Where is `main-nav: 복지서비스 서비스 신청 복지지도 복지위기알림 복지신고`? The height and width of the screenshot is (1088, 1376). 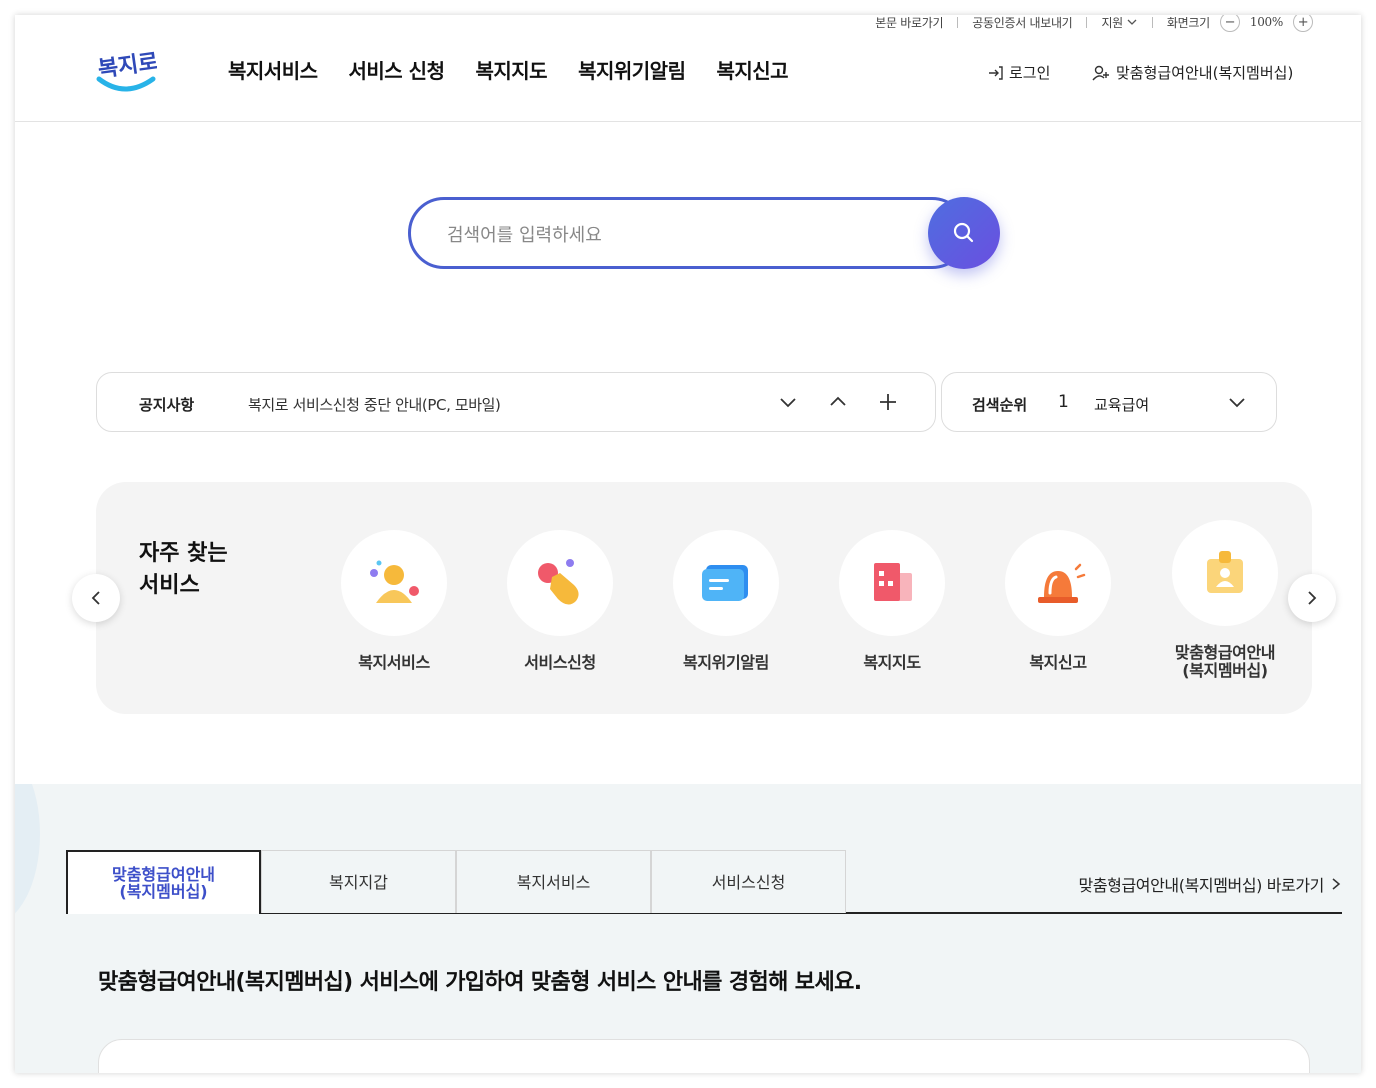
main-nav: 복지서비스 서비스 신청 복지지도 복지위기알림 복지신고 is located at coordinates (508, 69).